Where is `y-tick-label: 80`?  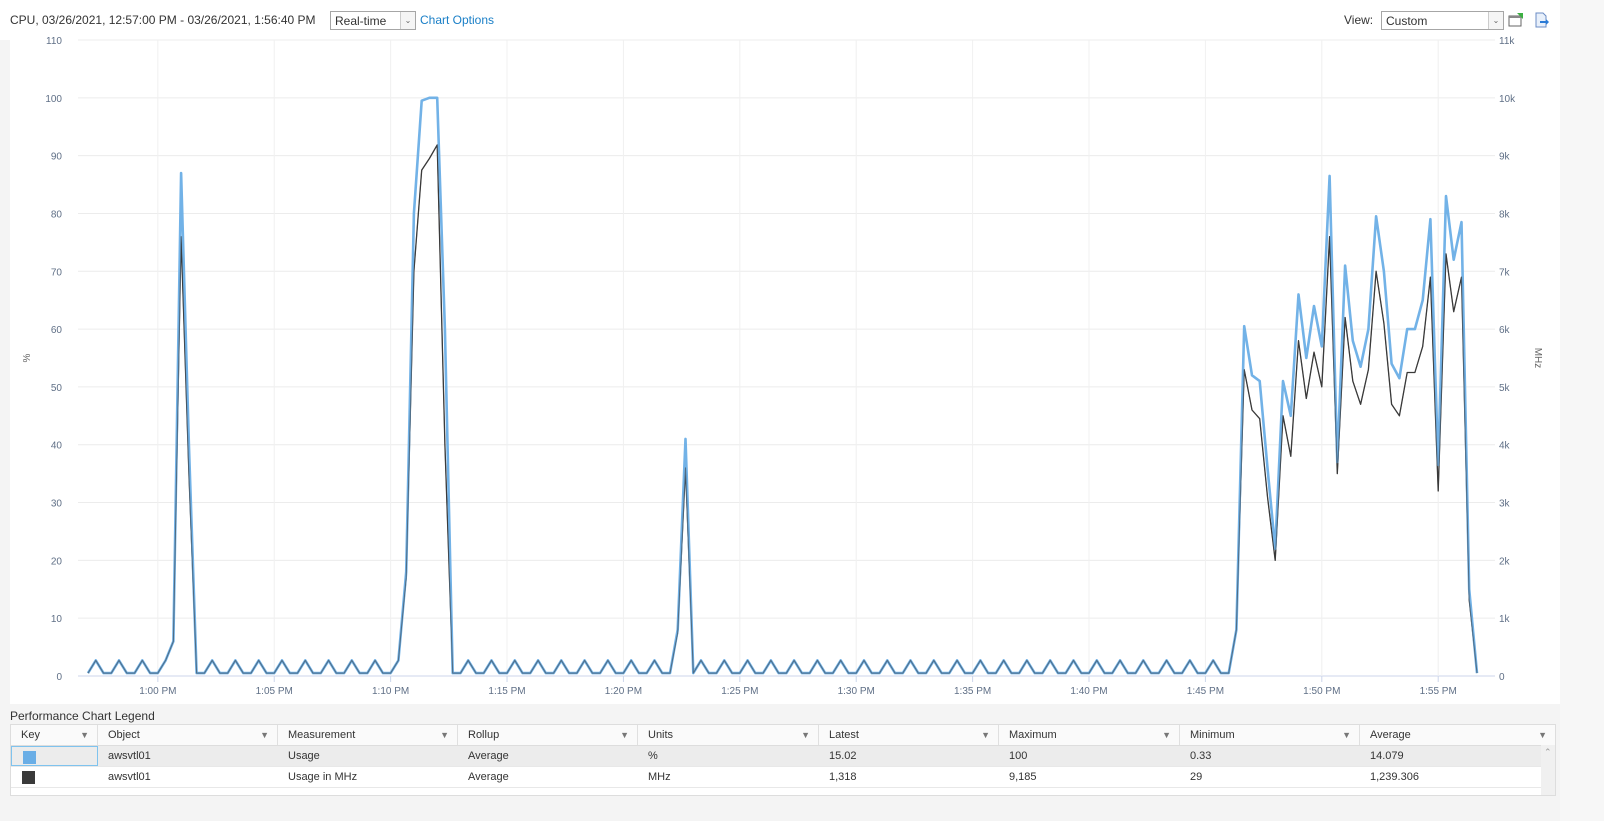 y-tick-label: 80 is located at coordinates (57, 214).